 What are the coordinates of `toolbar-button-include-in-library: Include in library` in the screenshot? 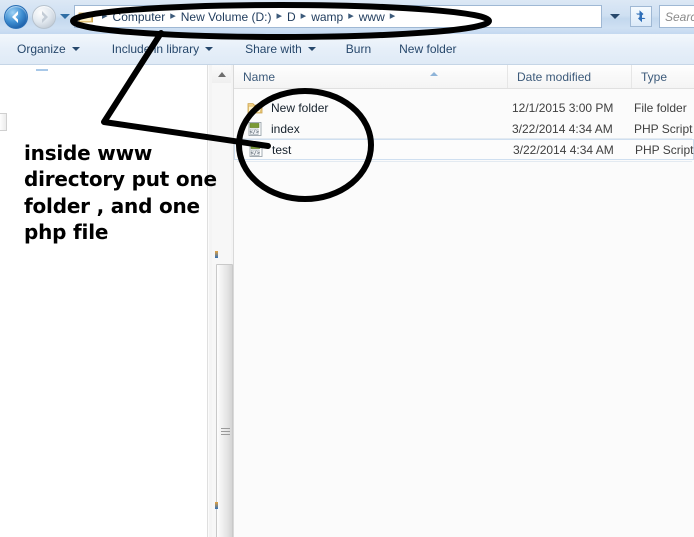 It's located at (162, 49).